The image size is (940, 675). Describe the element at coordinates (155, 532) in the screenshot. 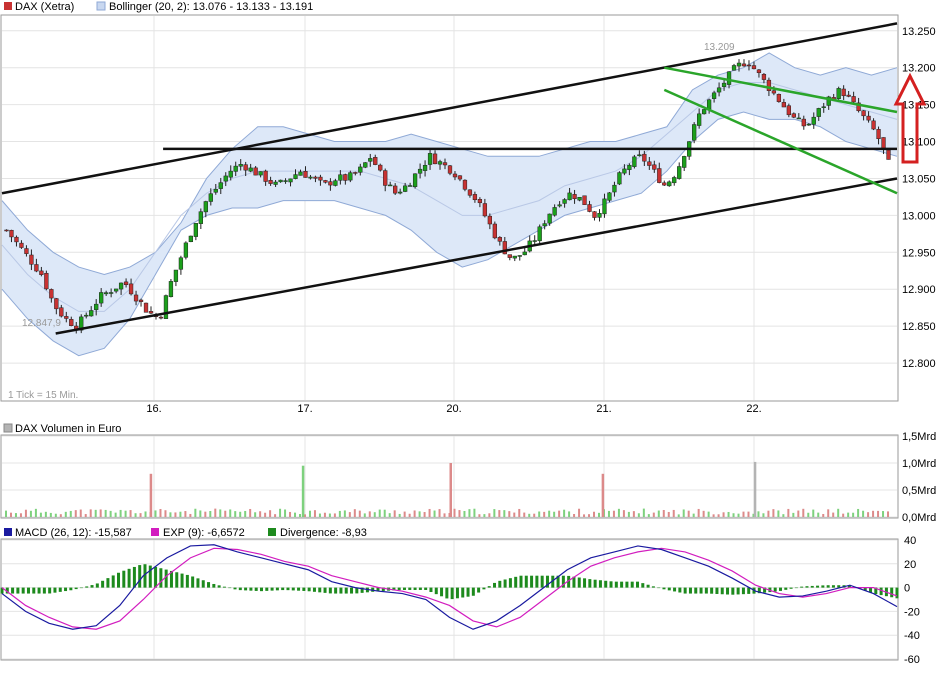

I see `exp-legend-swatch` at that location.